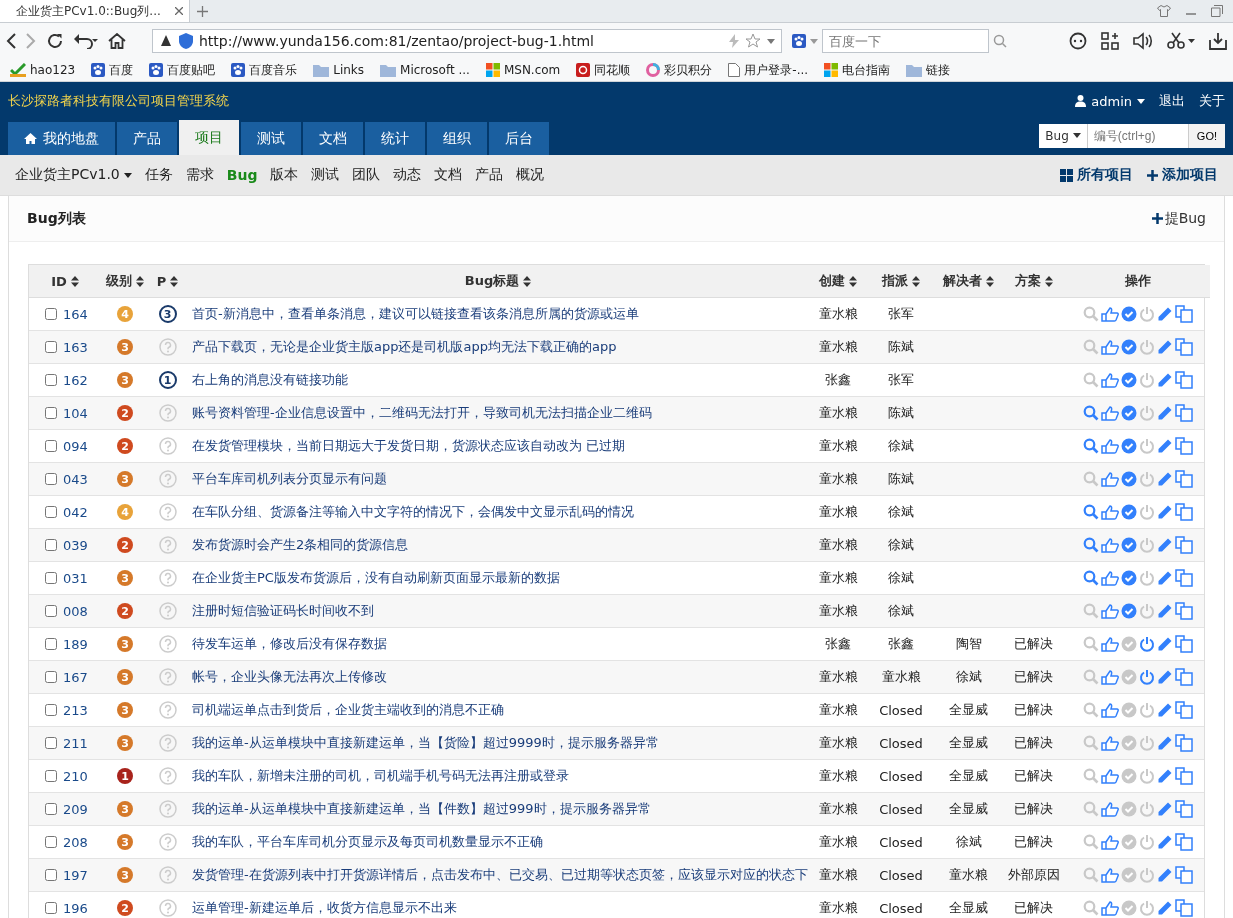 The height and width of the screenshot is (918, 1233). Describe the element at coordinates (519, 138) in the screenshot. I see `nav-tab: 后台` at that location.